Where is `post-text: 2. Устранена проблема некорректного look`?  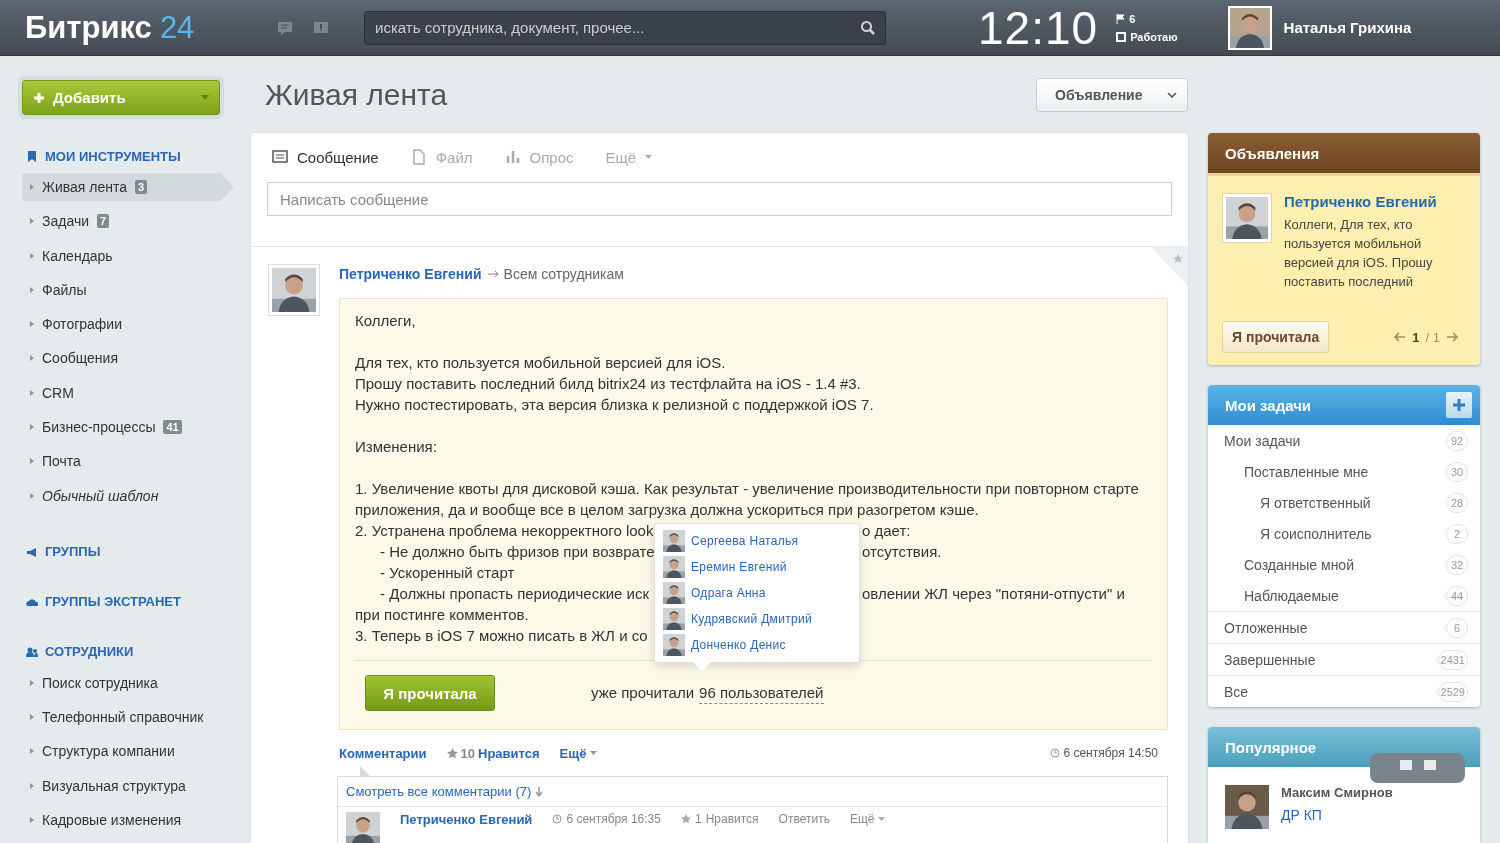
post-text: 2. Устранена проблема некорректного look is located at coordinates (504, 530).